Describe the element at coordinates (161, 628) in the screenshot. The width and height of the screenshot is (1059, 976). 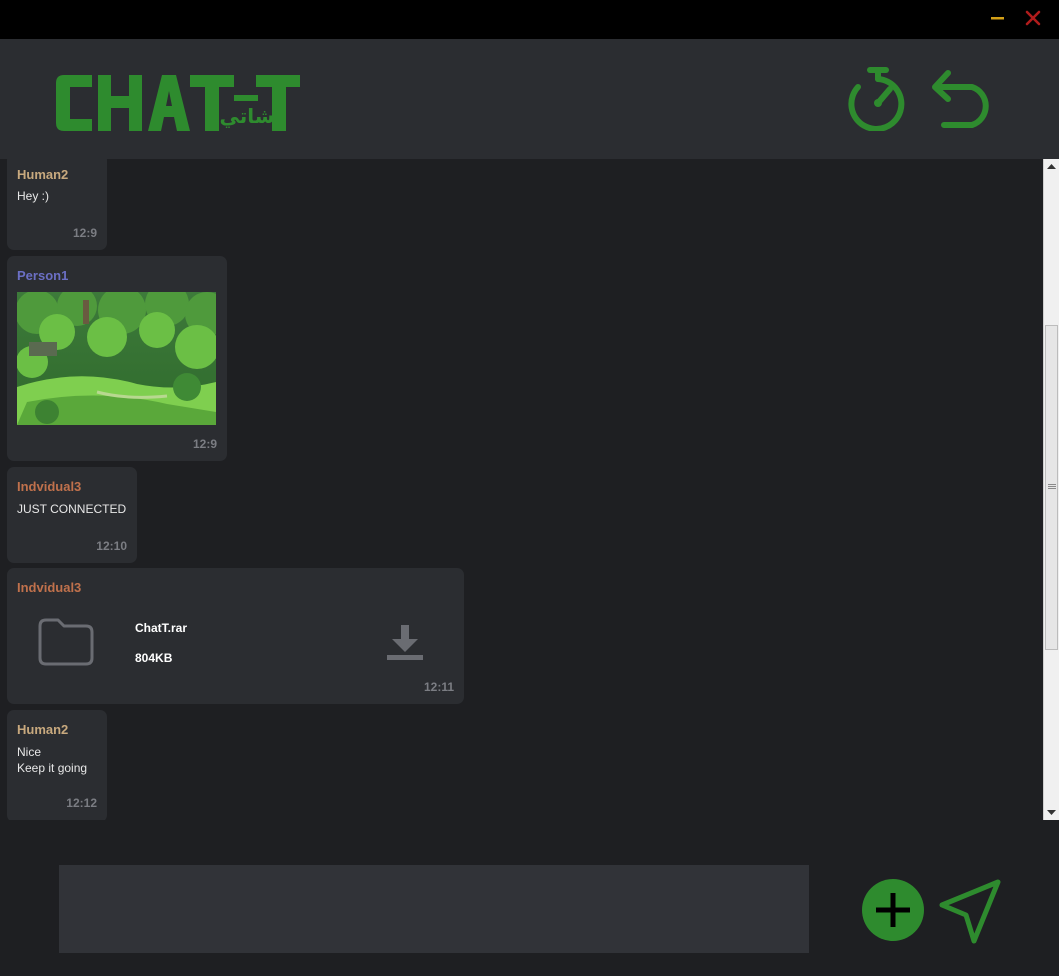
I see `file-name: ChatT.rar` at that location.